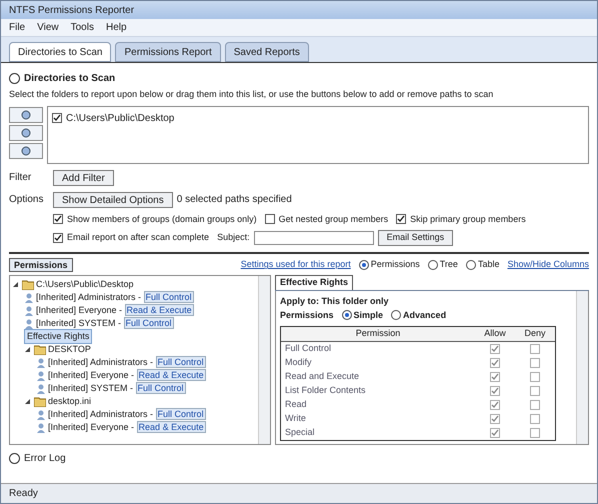 This screenshot has height=504, width=598. I want to click on menu-item: View, so click(48, 27).